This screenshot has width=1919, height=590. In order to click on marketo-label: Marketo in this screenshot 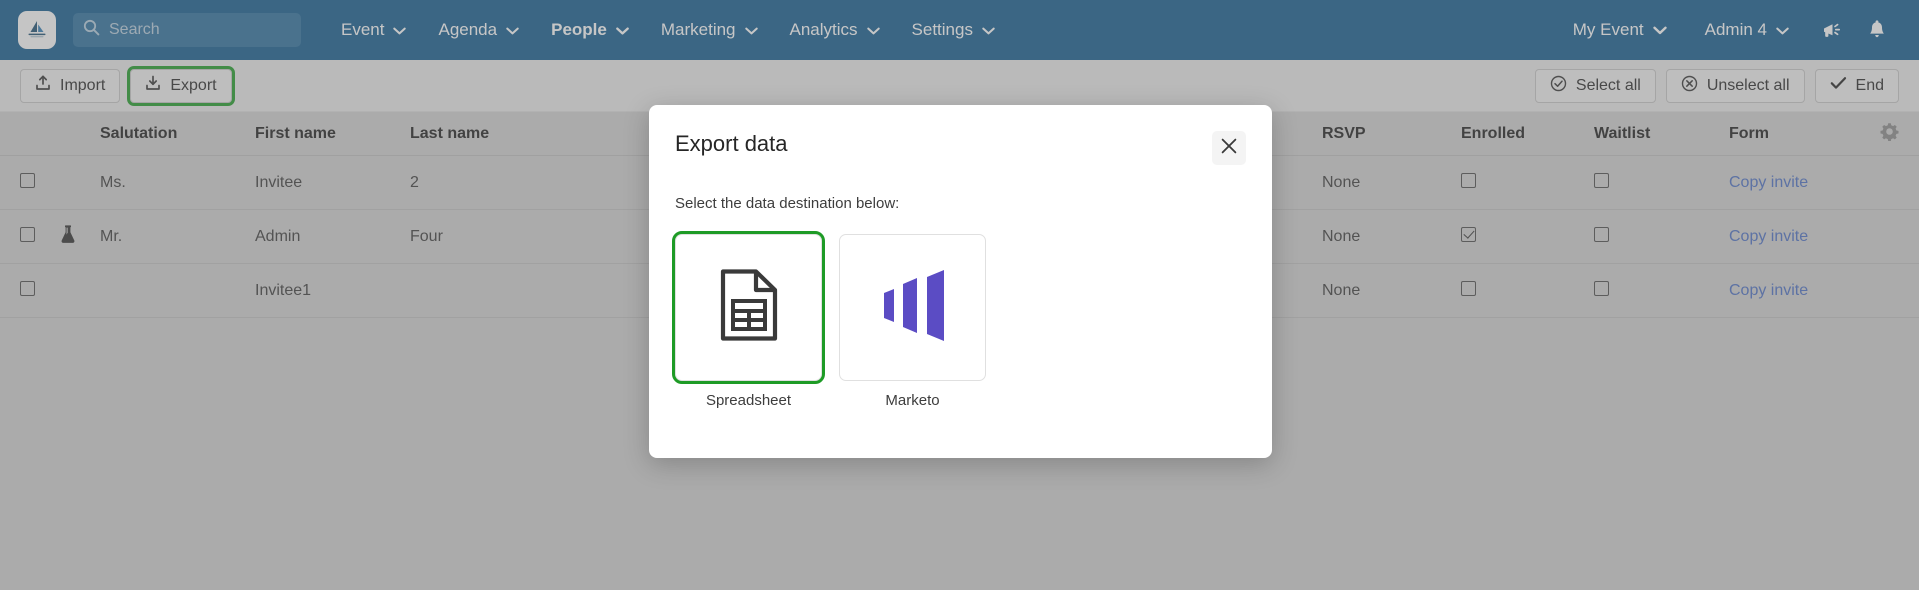, I will do `click(912, 400)`.